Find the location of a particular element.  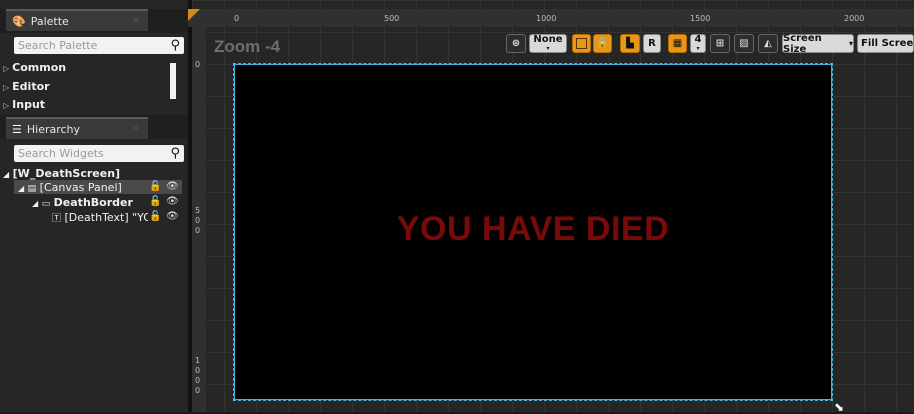

flip-icon: ◭ is located at coordinates (768, 43).